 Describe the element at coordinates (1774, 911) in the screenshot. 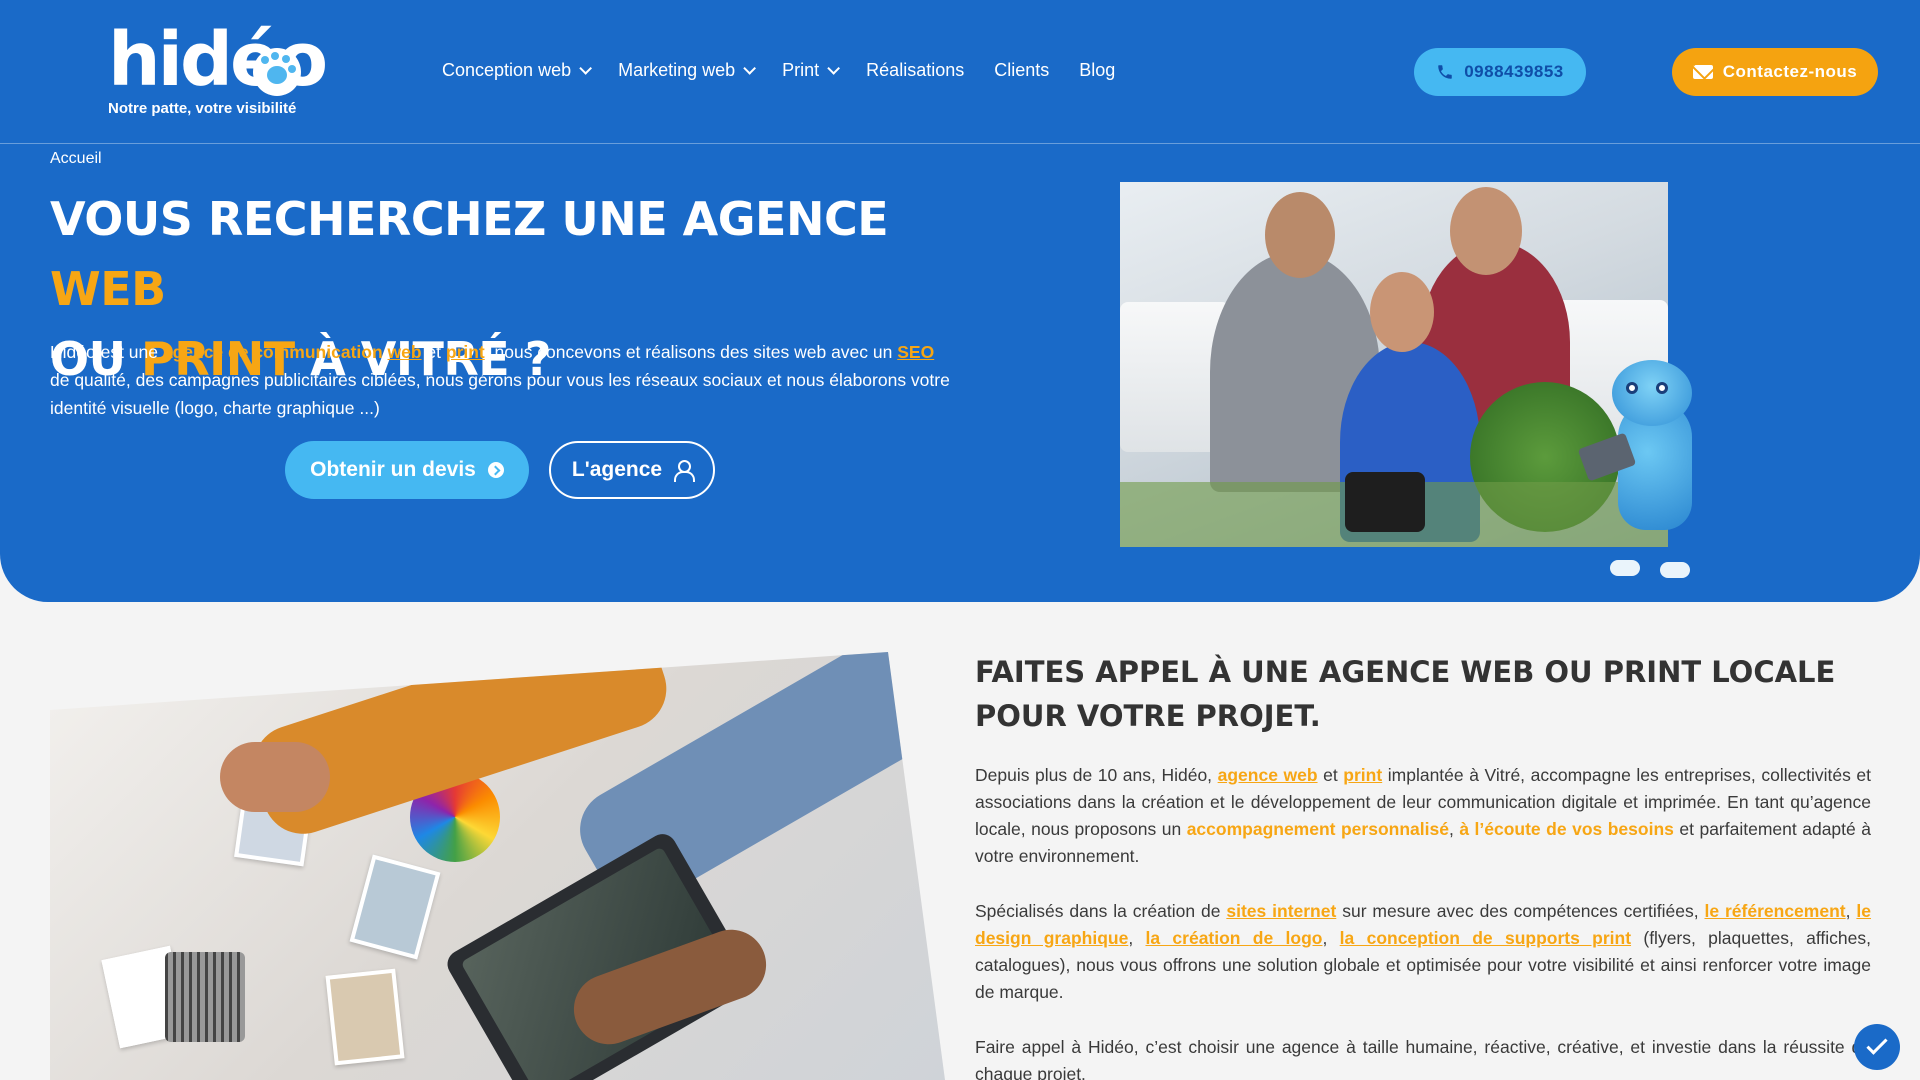

I see `link-referencement: le référencement` at that location.